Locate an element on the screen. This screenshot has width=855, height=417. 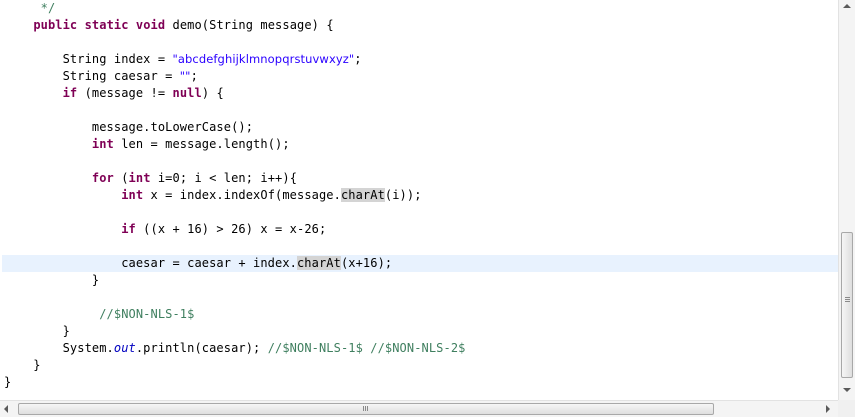
string-token: "abcdefghijklmnopqrstuvwxyz" is located at coordinates (263, 59).